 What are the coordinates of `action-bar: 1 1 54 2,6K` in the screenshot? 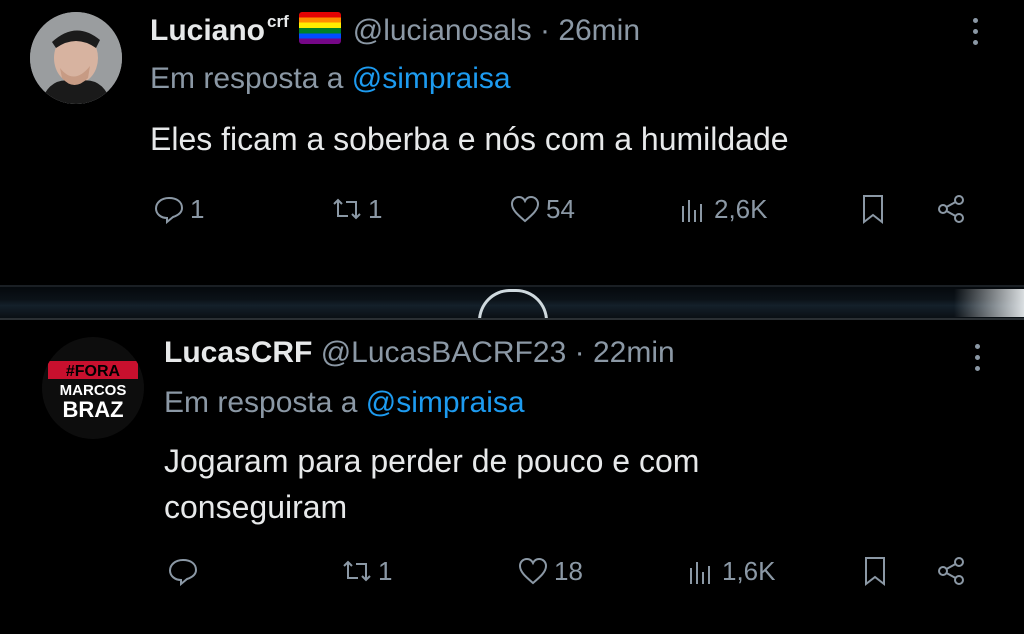 It's located at (512, 212).